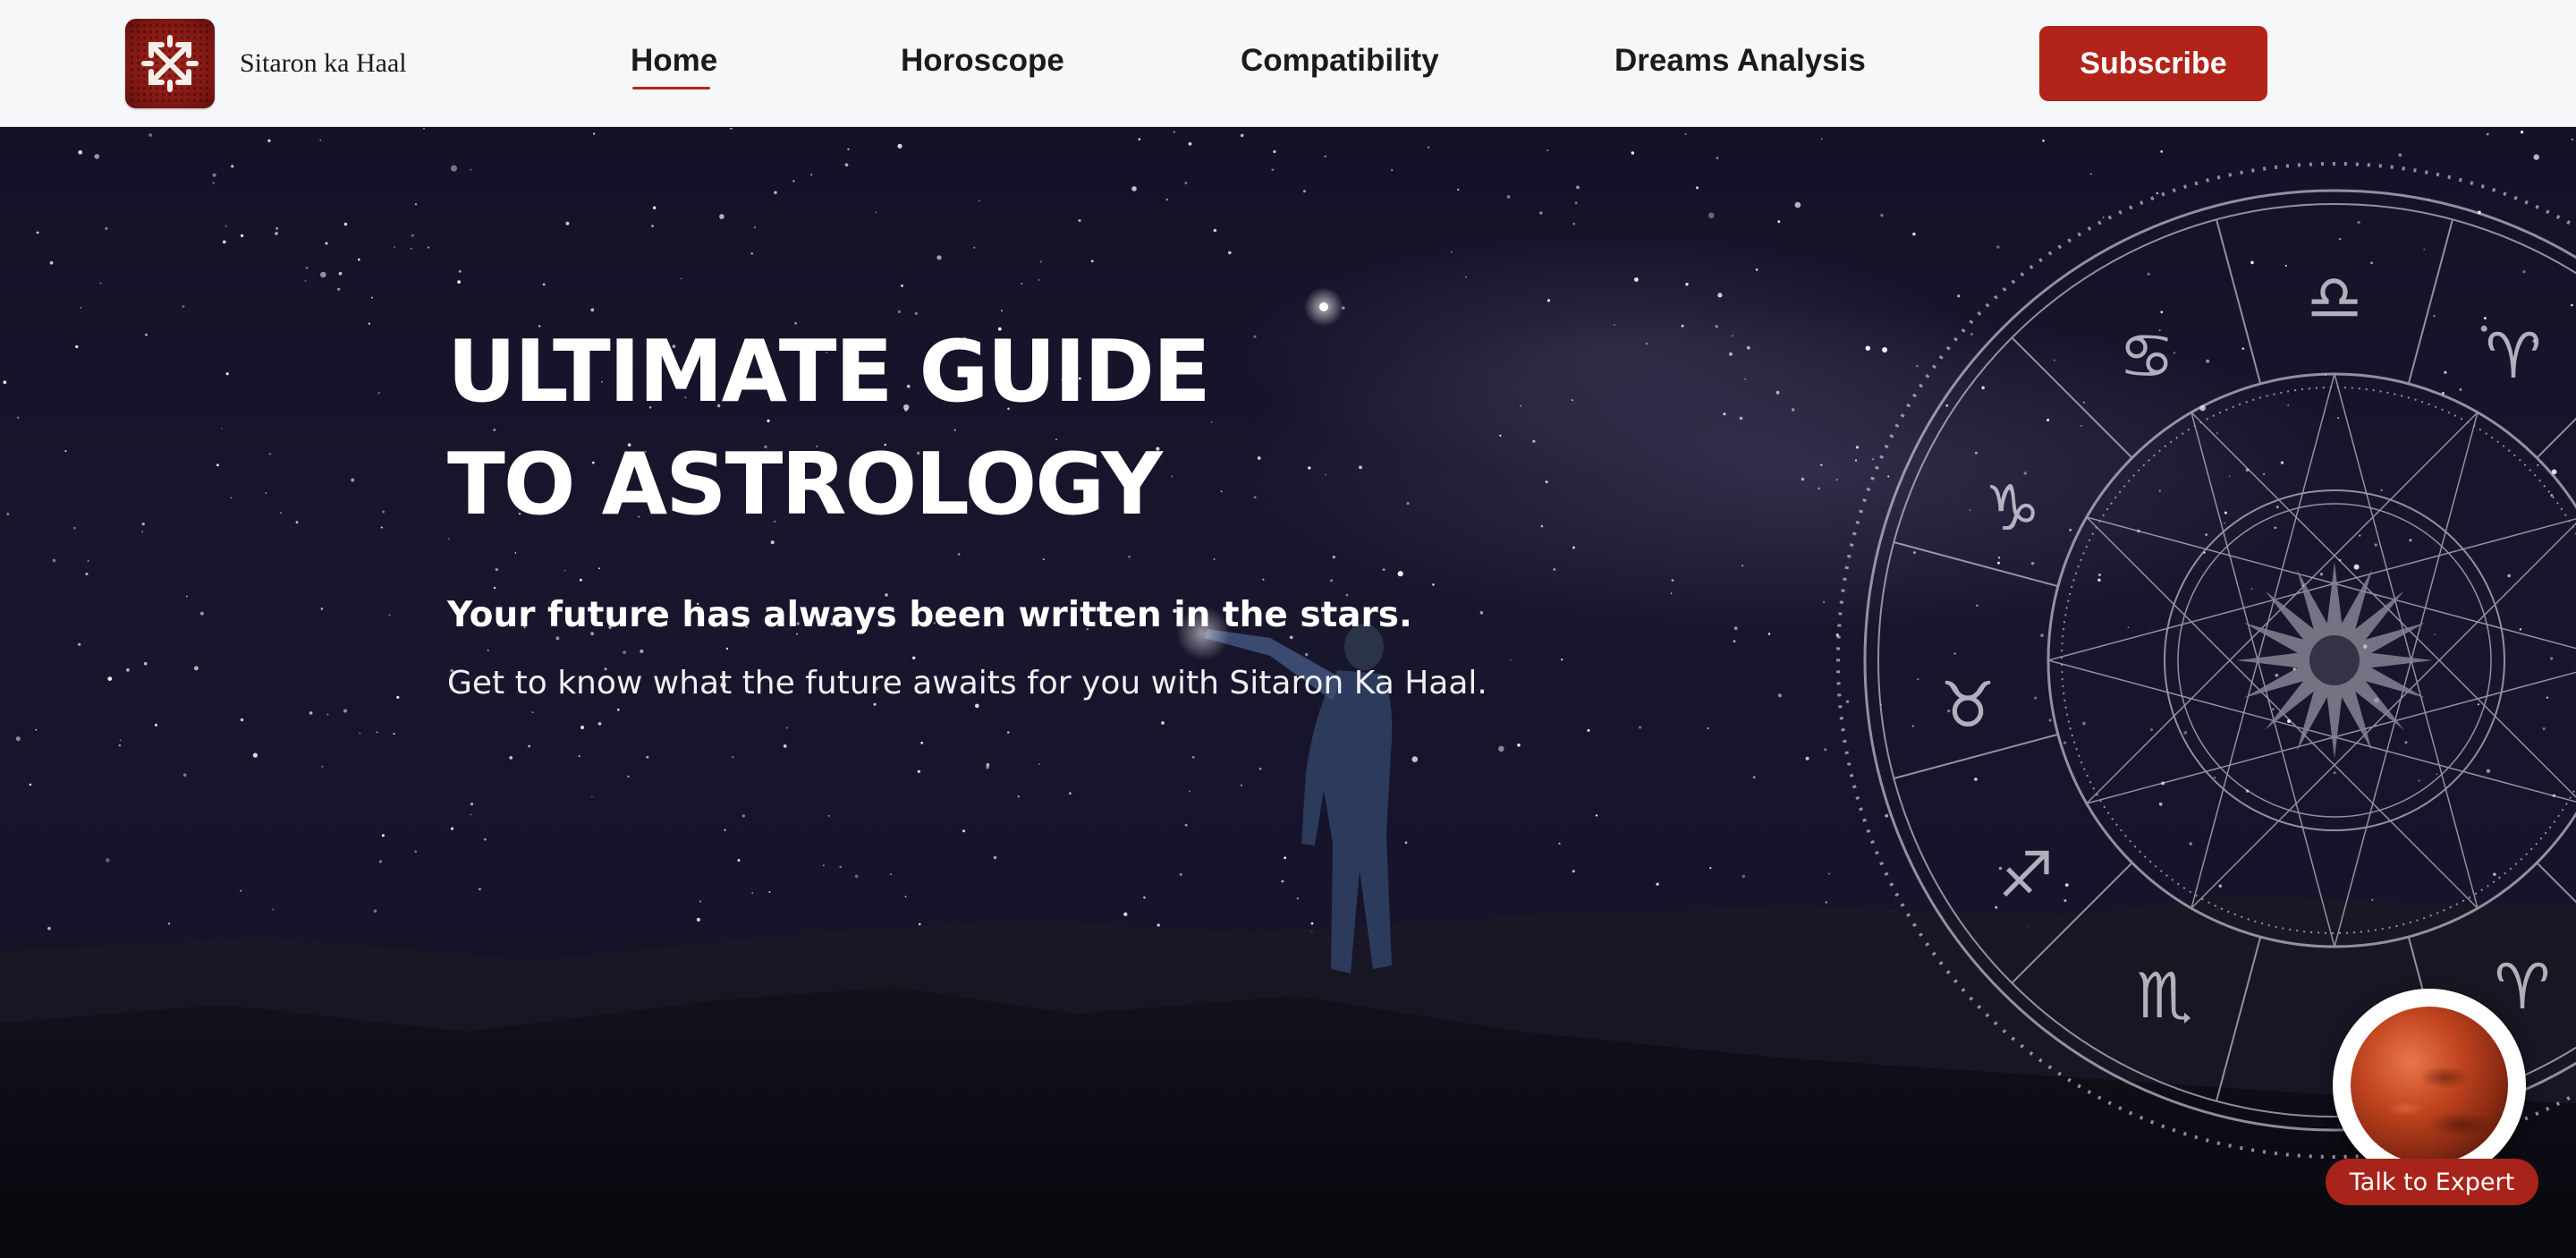  I want to click on planet-avatar, so click(2429, 1085).